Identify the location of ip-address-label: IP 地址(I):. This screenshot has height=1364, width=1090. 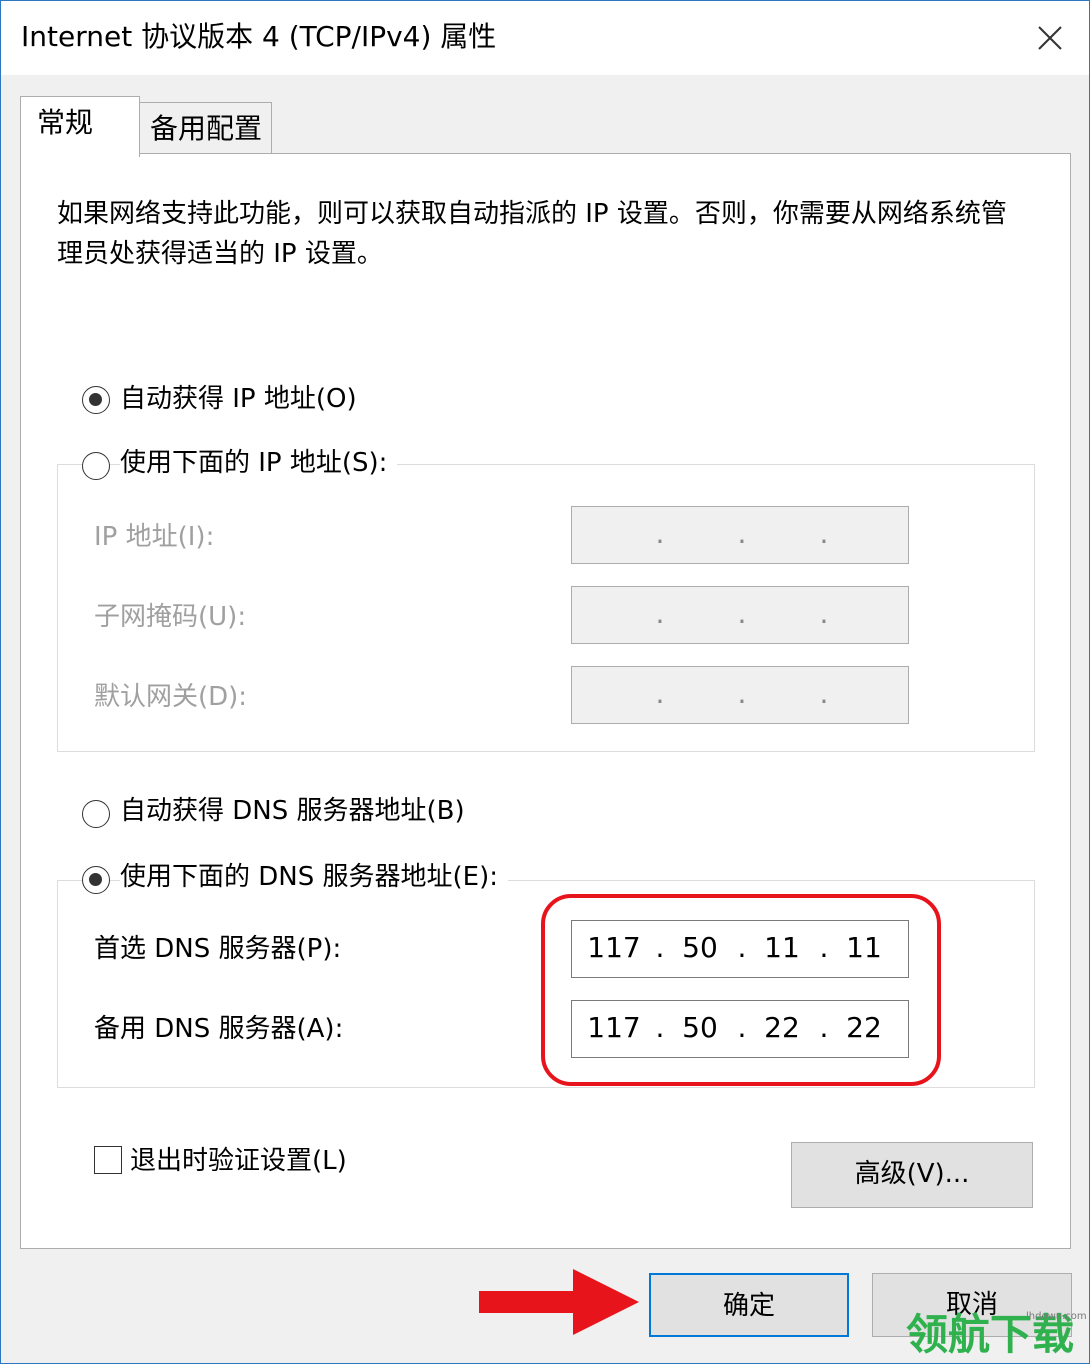
(154, 537).